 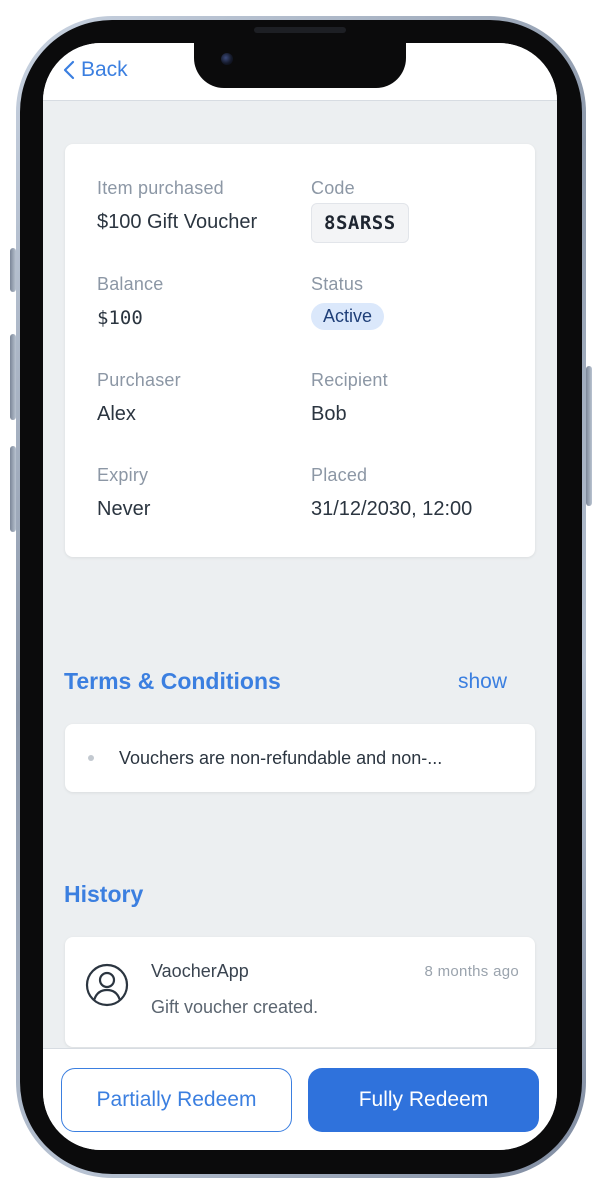 I want to click on camera-icon, so click(x=227, y=59).